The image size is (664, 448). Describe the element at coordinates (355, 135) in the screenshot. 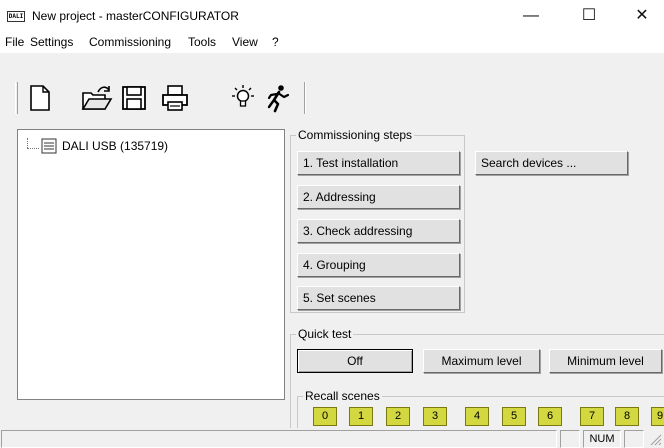

I see `commissioning-steps-legend: Commissioning steps` at that location.